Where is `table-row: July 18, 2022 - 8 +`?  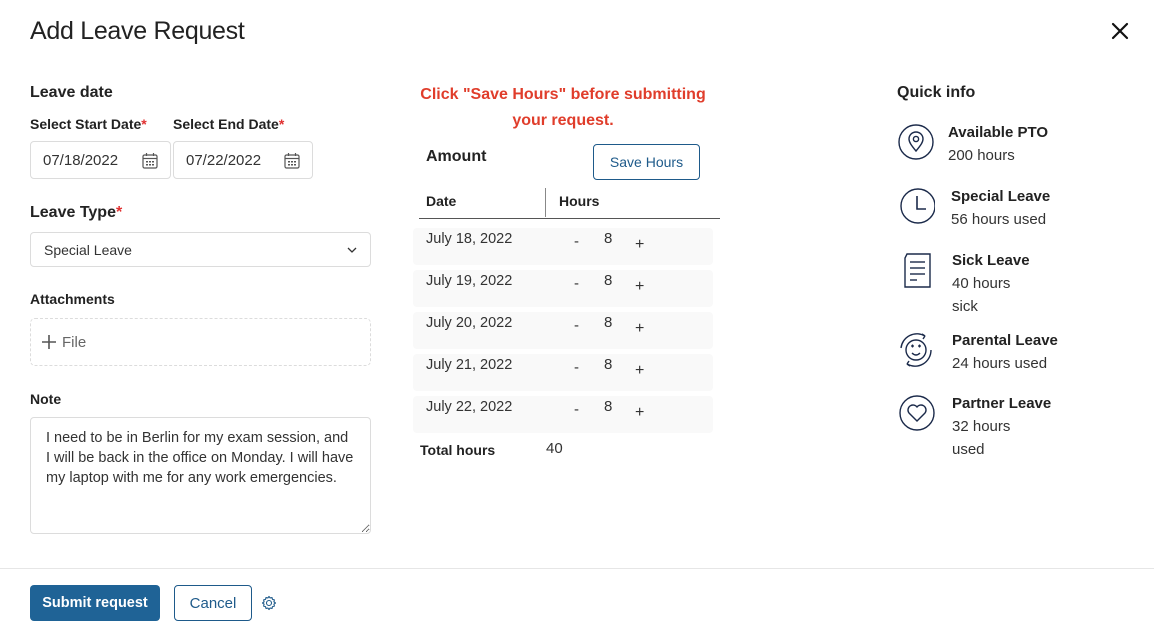 table-row: July 18, 2022 - 8 + is located at coordinates (563, 246).